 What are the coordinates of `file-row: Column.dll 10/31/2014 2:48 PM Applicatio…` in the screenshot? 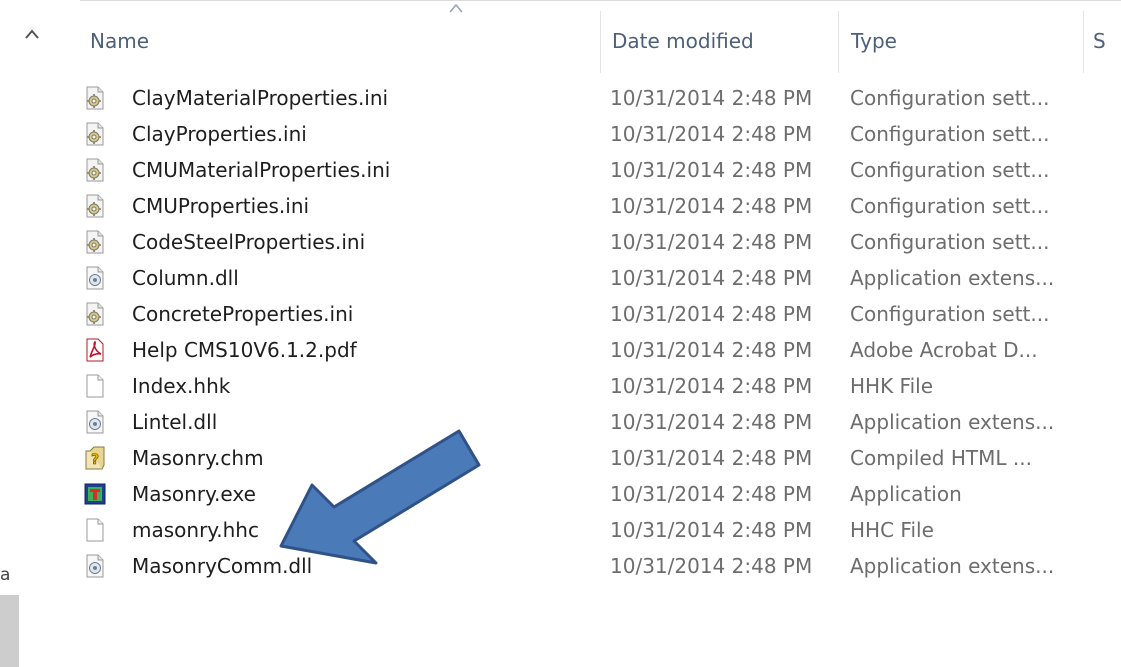 It's located at (600, 277).